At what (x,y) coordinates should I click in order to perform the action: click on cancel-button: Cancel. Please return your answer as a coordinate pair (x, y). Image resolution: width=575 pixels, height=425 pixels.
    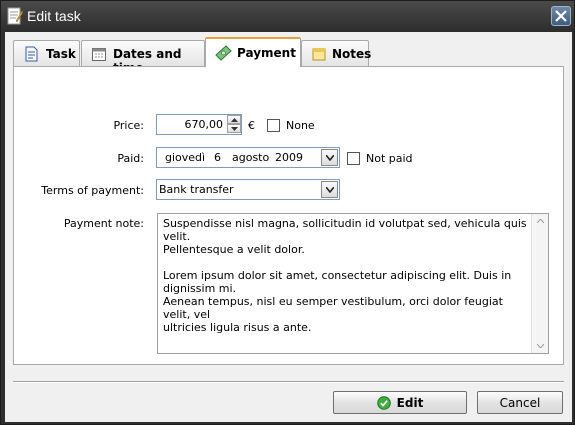
    Looking at the image, I should click on (520, 402).